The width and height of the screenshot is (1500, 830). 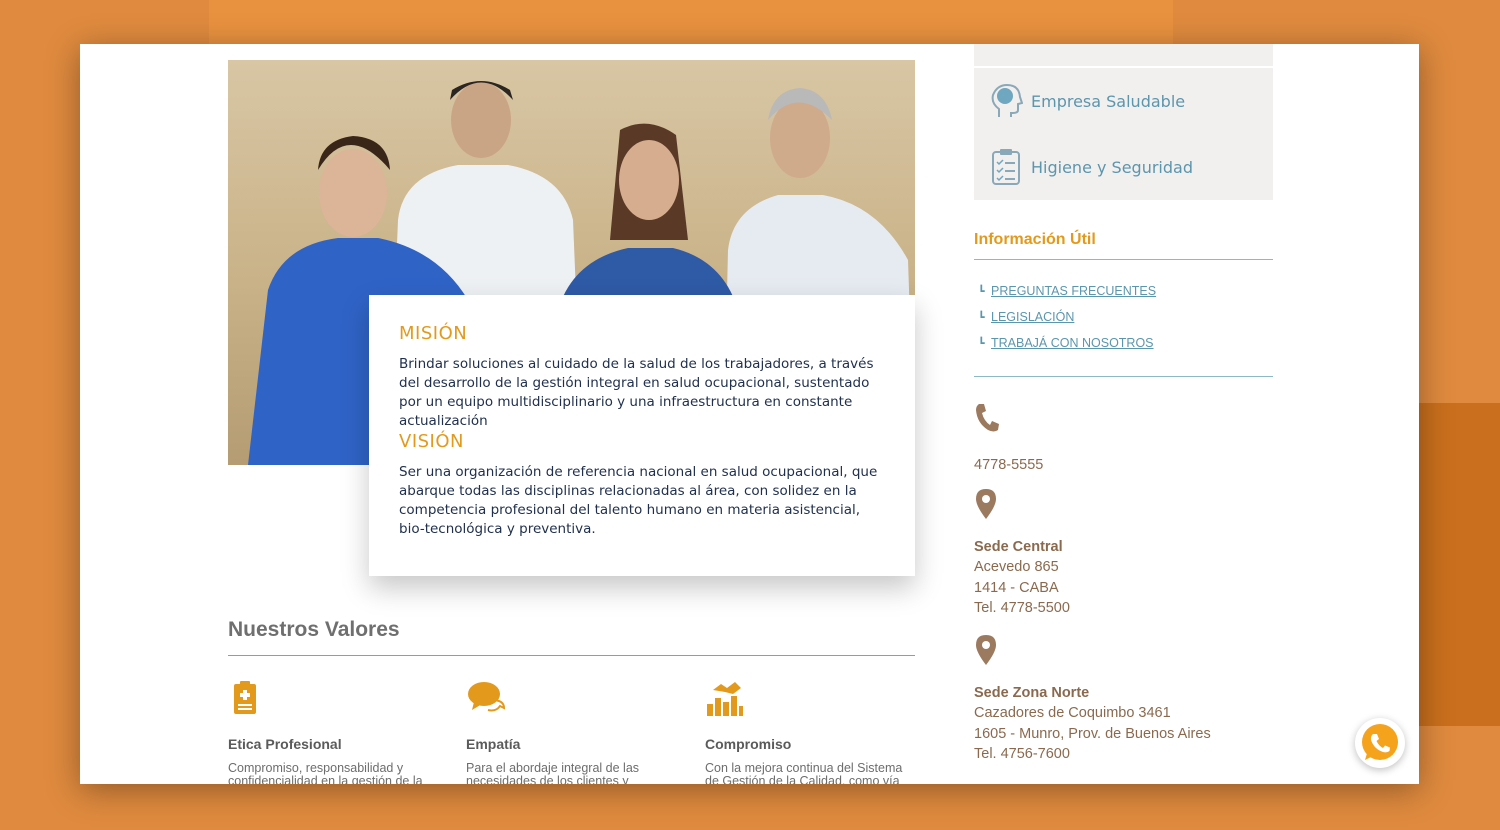 I want to click on clipboard-plus-icon, so click(x=333, y=699).